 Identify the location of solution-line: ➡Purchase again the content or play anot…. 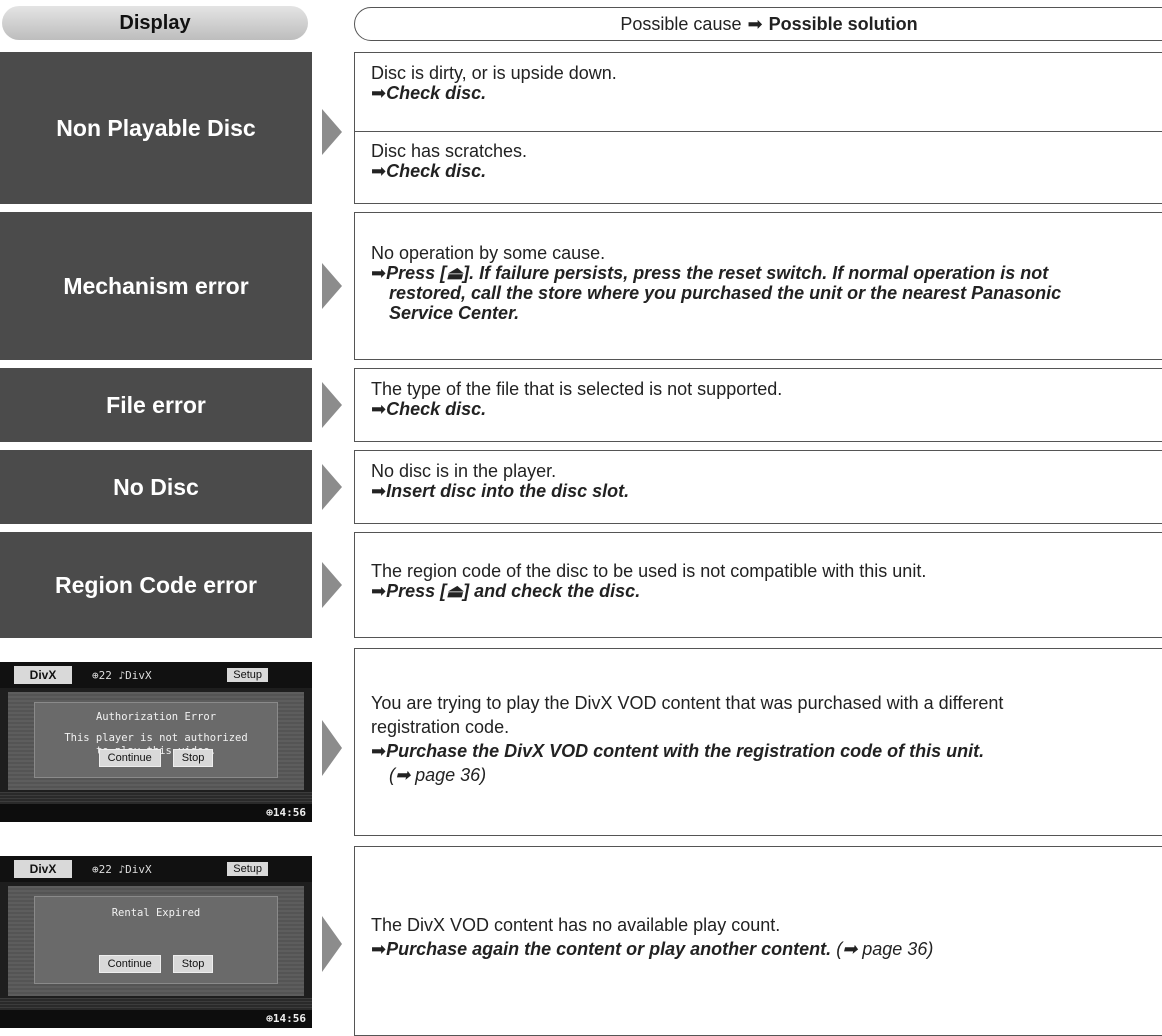
(652, 949).